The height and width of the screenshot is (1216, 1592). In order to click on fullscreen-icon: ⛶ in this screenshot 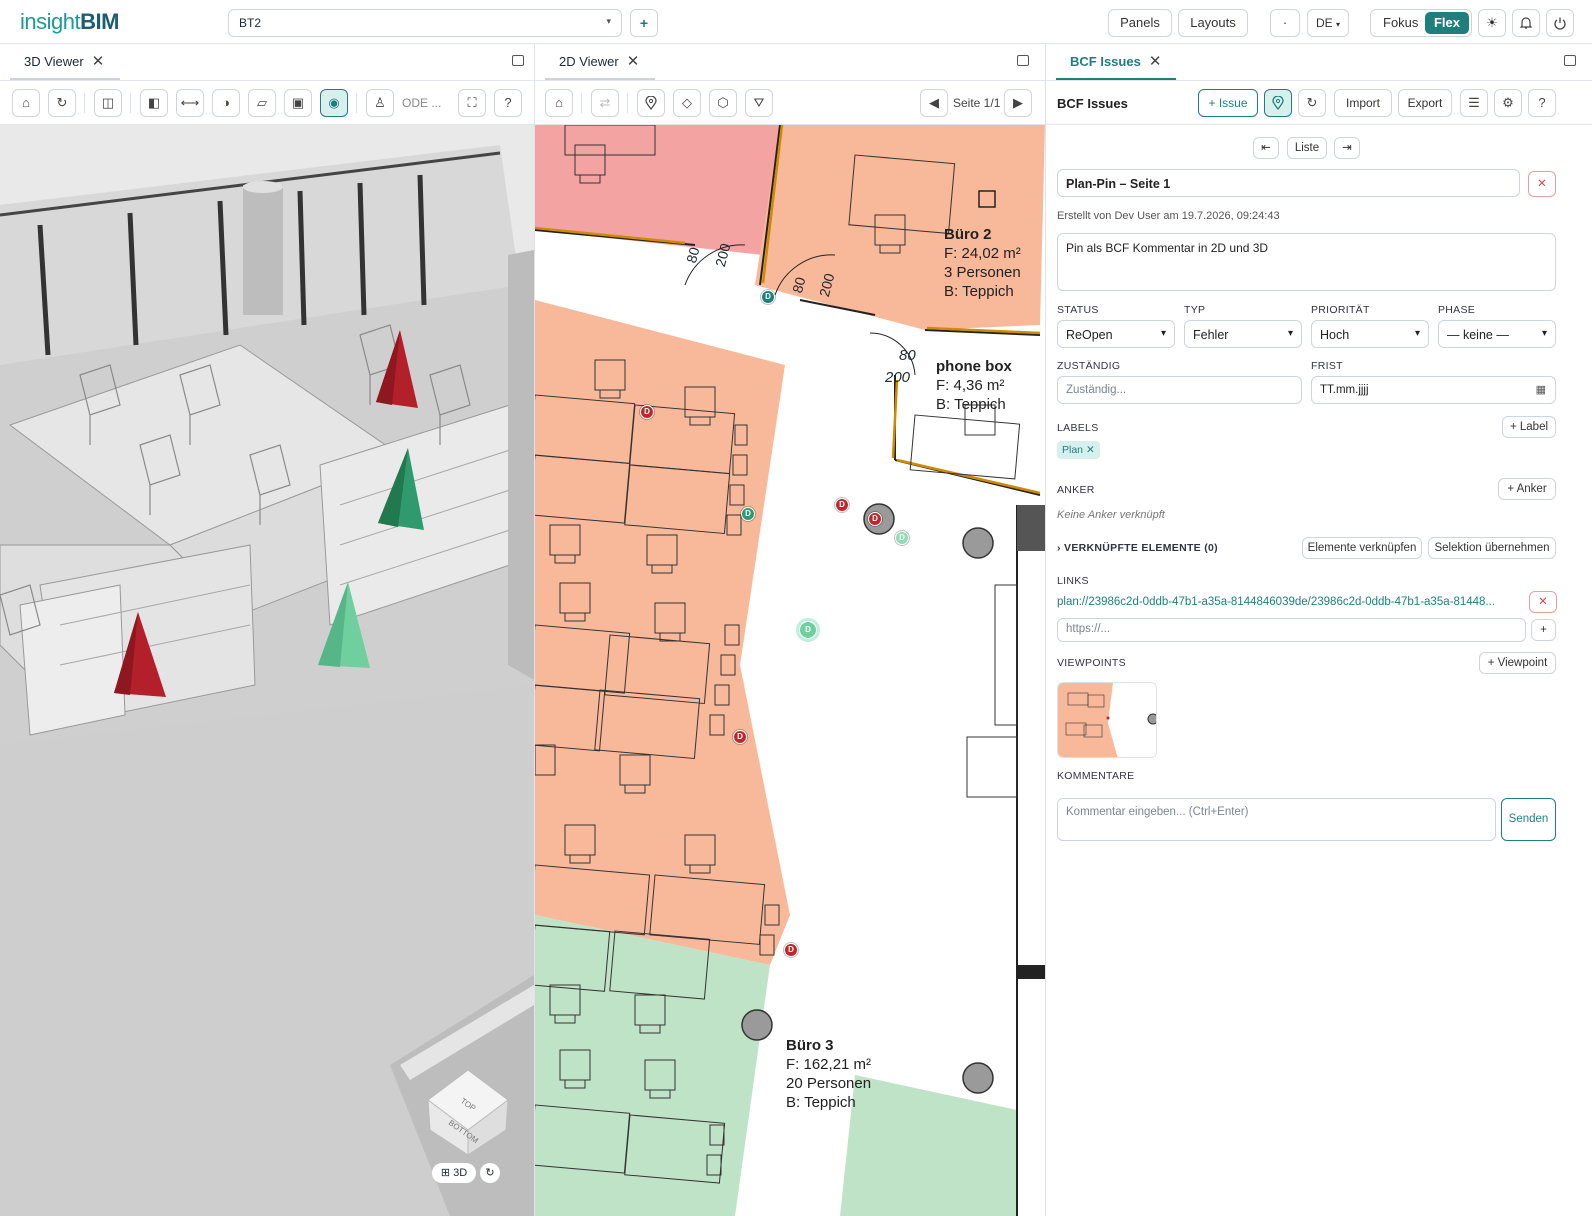, I will do `click(472, 103)`.